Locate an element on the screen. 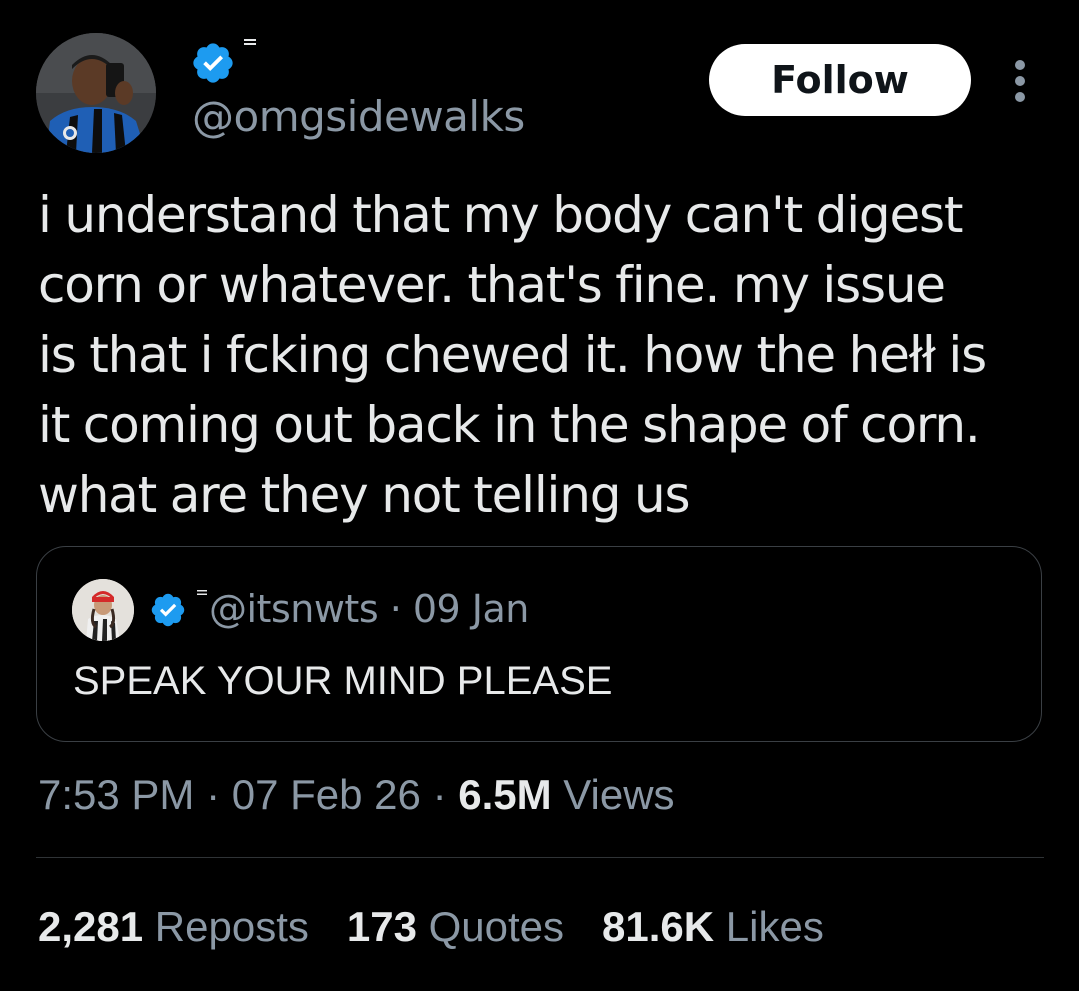 The height and width of the screenshot is (991, 1079). quotes-label: Quotes is located at coordinates (496, 926).